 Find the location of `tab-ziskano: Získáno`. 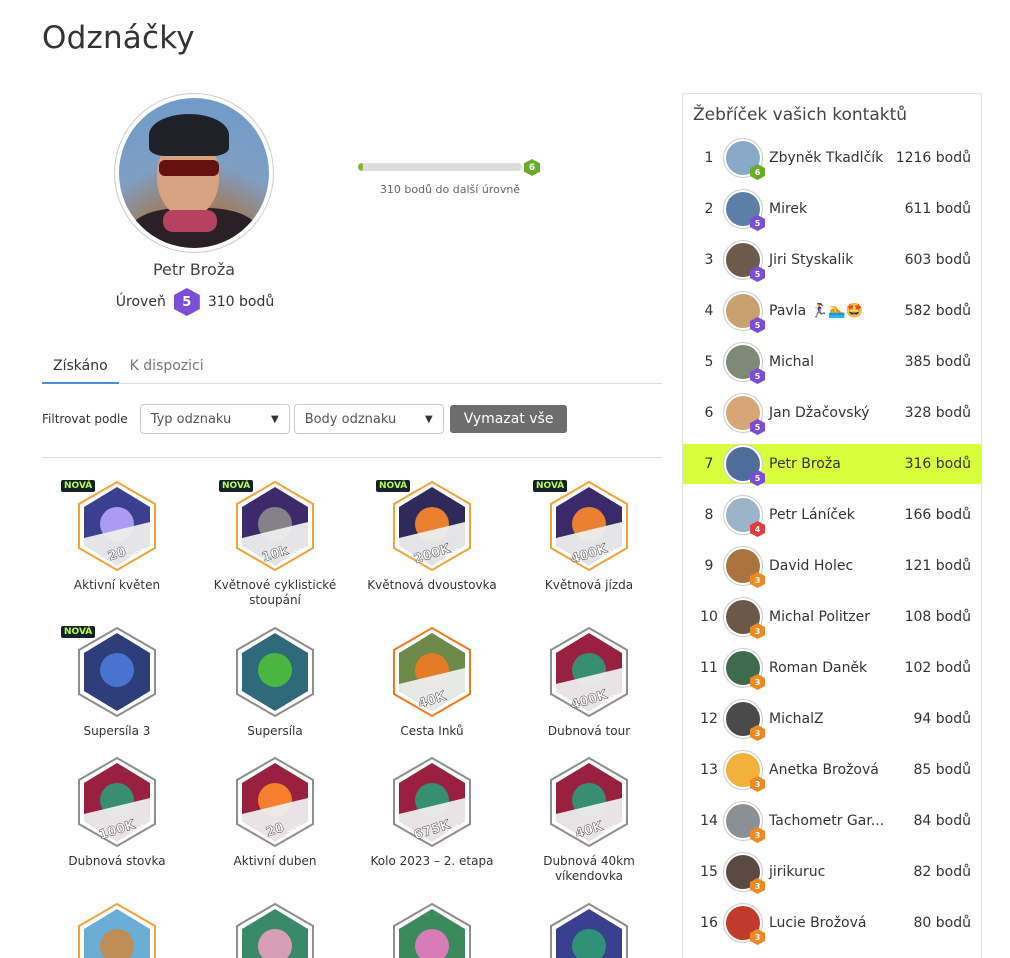

tab-ziskano: Získáno is located at coordinates (80, 368).